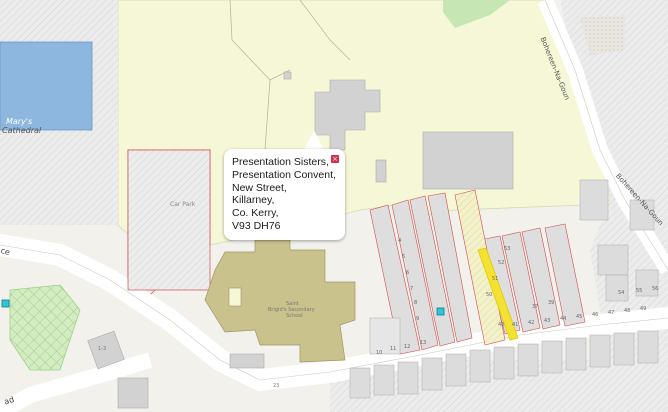 The image size is (668, 412). I want to click on house-number: 4, so click(400, 241).